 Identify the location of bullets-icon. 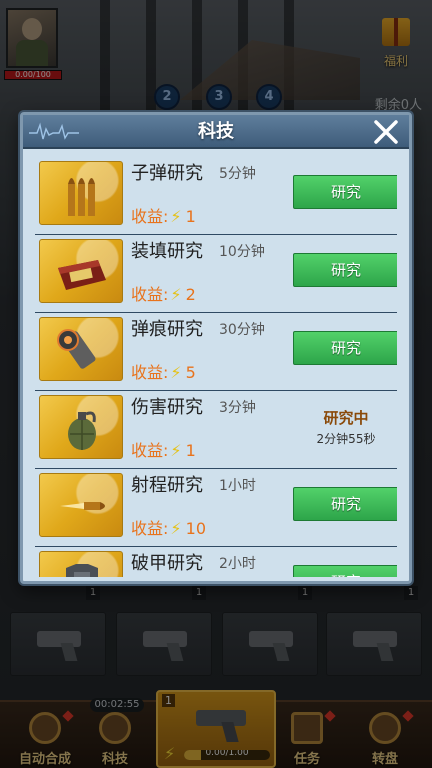
(81, 197).